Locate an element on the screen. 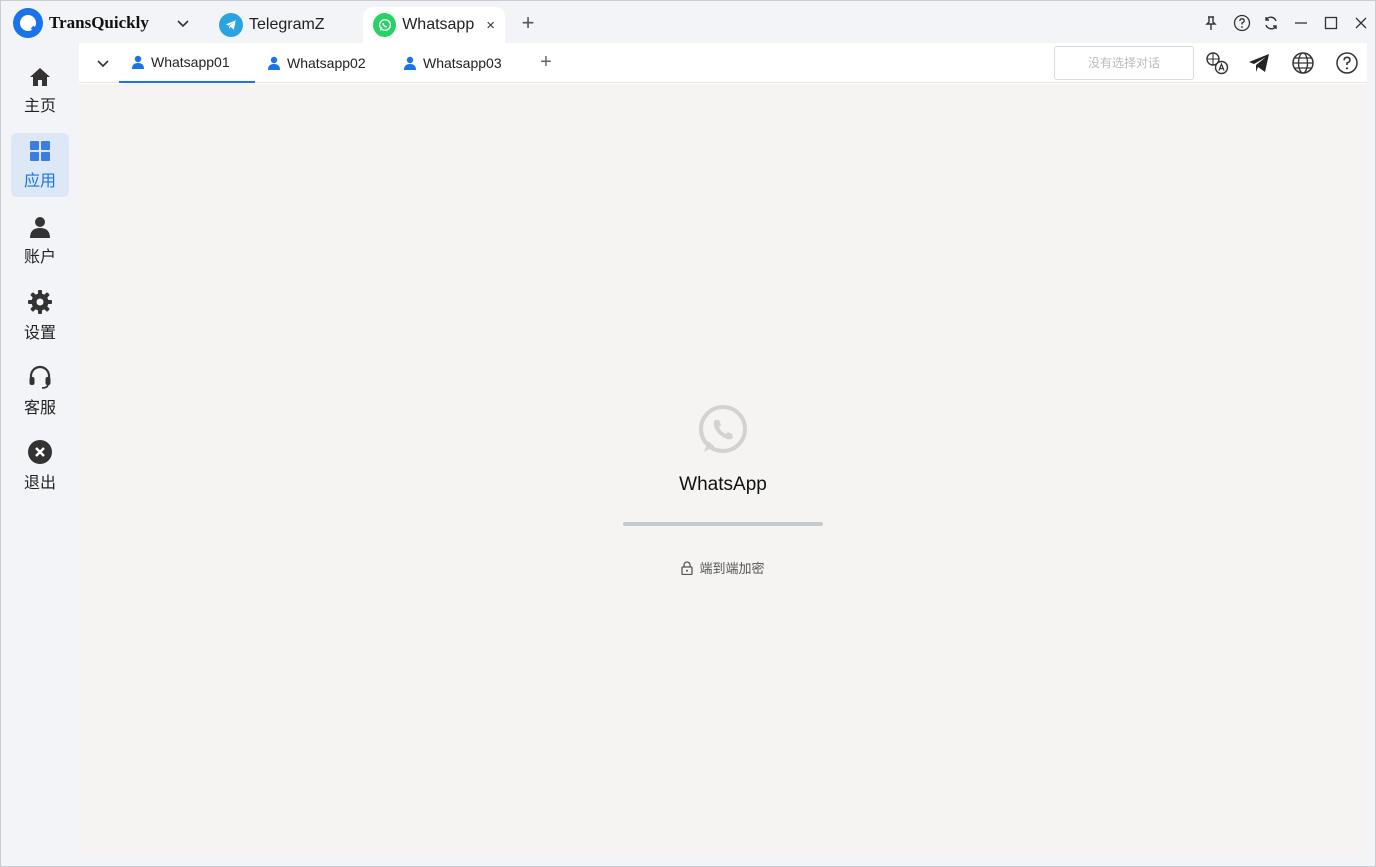 This screenshot has width=1376, height=867. sidebar-item-label: 账户 is located at coordinates (39, 257).